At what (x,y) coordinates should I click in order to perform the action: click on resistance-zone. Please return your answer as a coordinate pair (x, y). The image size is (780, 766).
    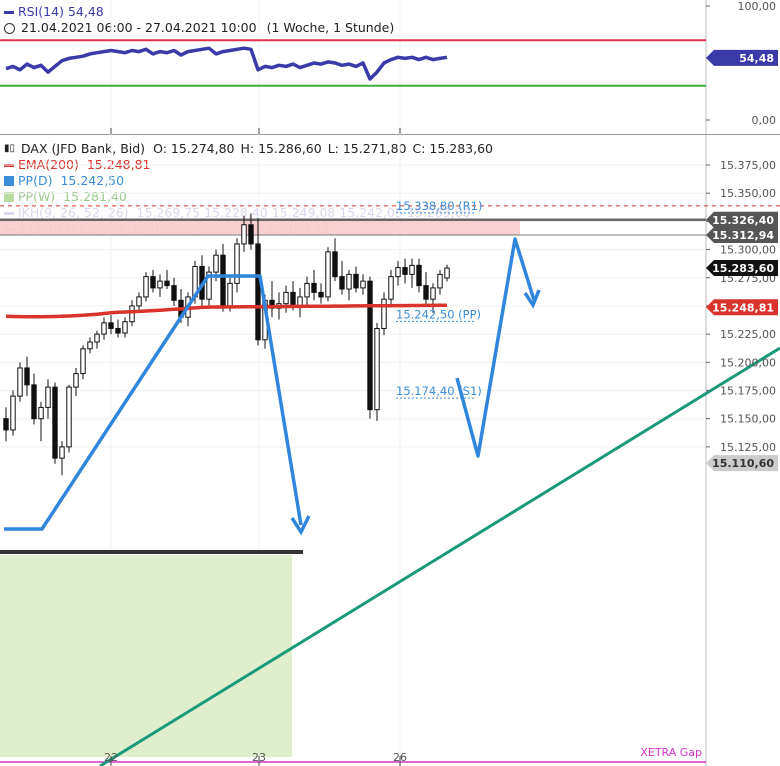
    Looking at the image, I should click on (260, 227).